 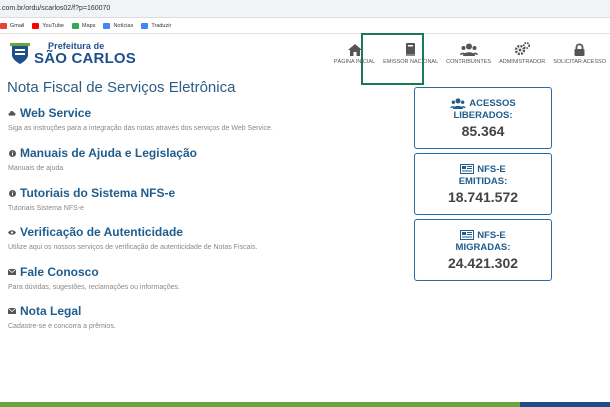 What do you see at coordinates (12, 25) in the screenshot?
I see `bookmark-gmail: Gmail` at bounding box center [12, 25].